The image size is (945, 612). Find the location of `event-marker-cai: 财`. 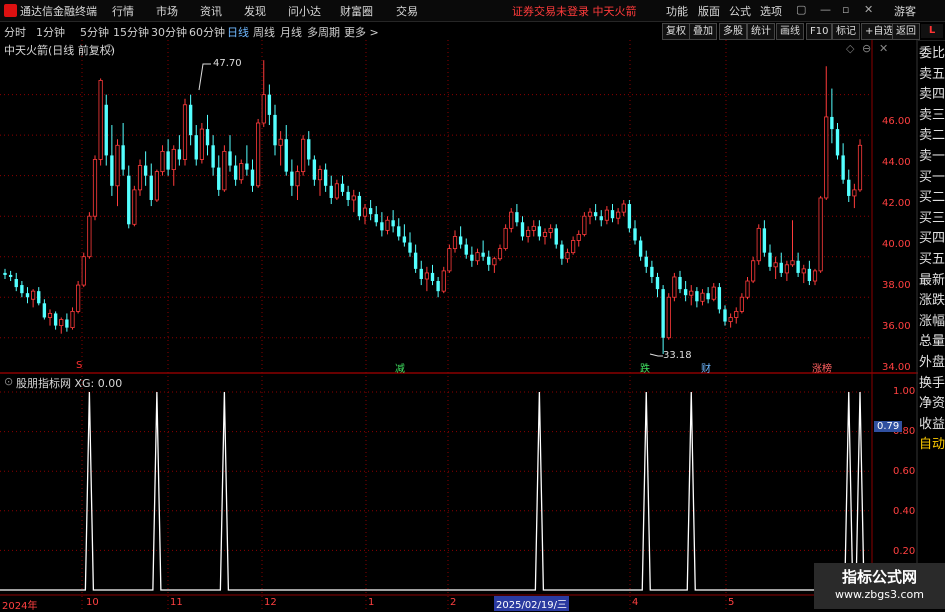

event-marker-cai: 财 is located at coordinates (706, 367).